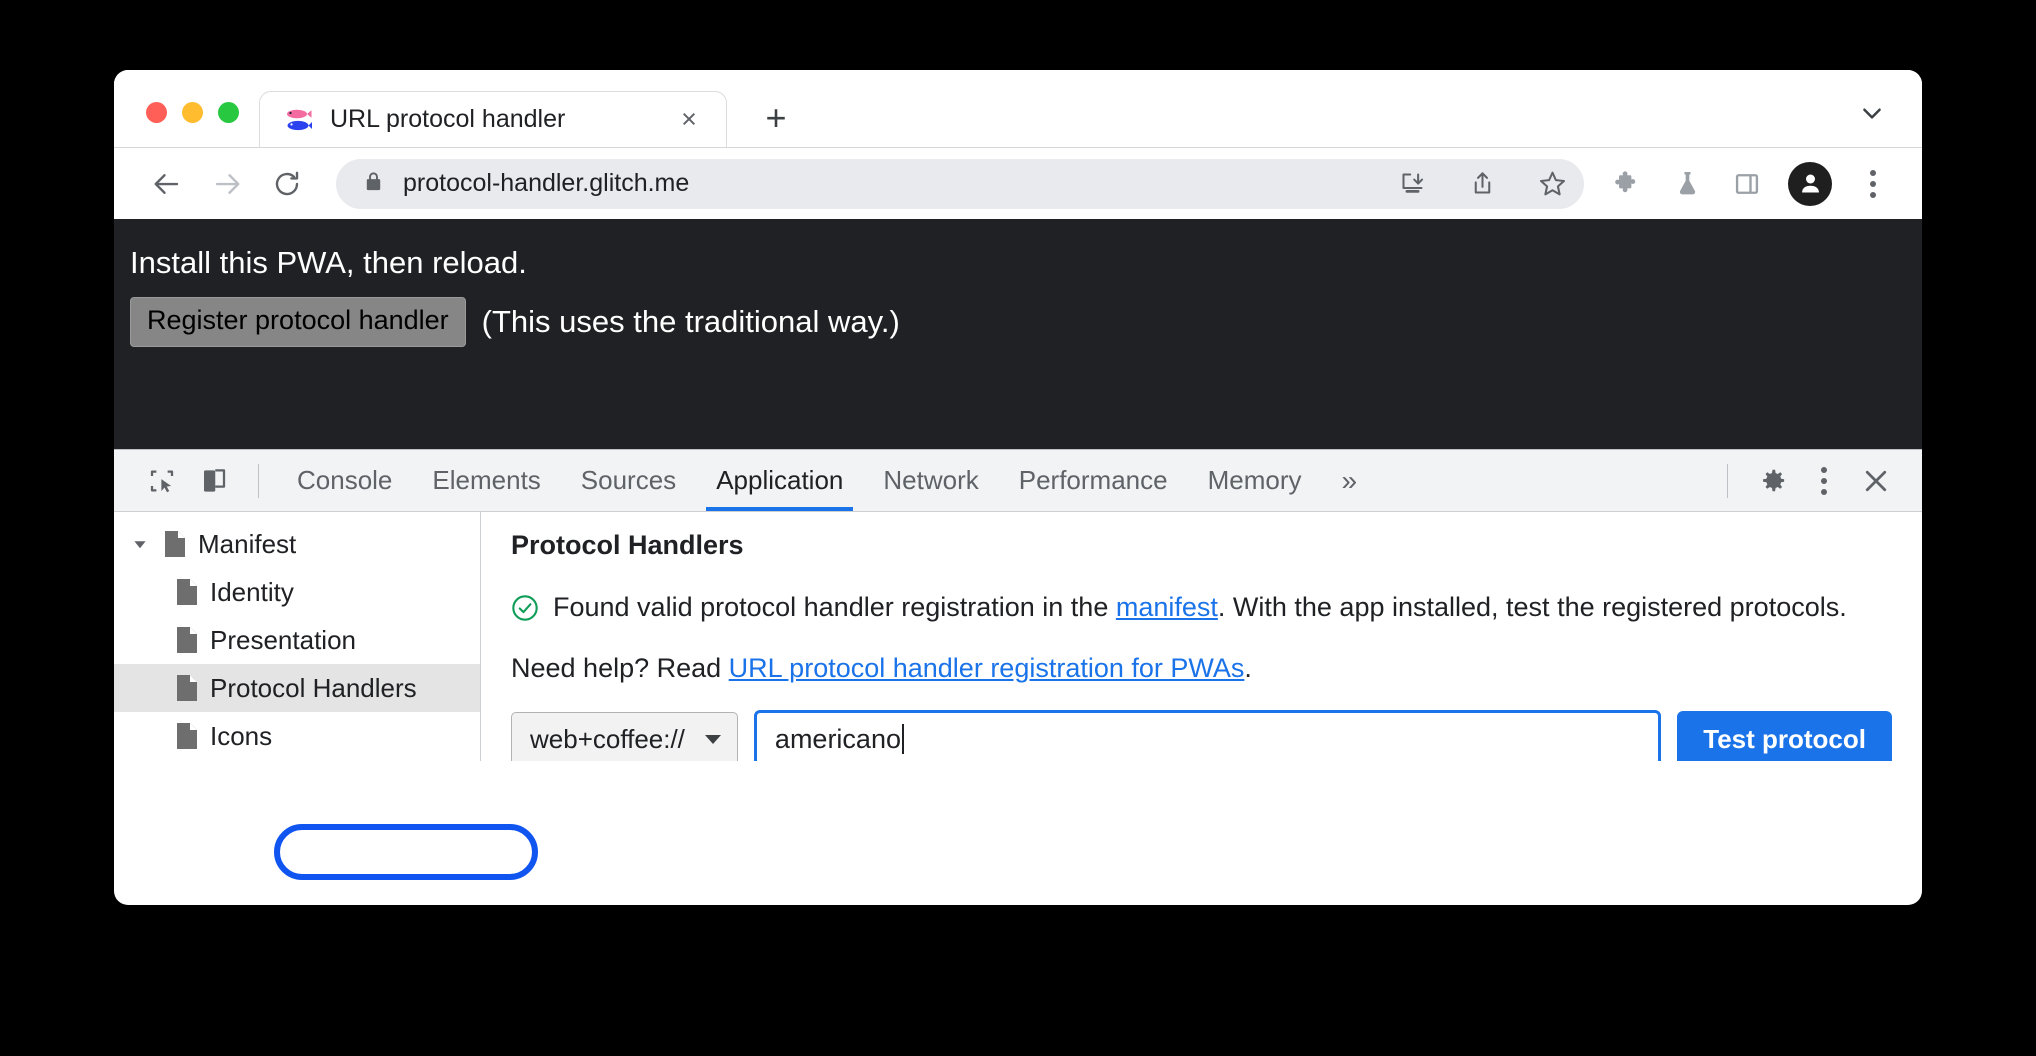 This screenshot has width=2036, height=1056. Describe the element at coordinates (1784, 736) in the screenshot. I see `test-protocol-button: Test protocol` at that location.